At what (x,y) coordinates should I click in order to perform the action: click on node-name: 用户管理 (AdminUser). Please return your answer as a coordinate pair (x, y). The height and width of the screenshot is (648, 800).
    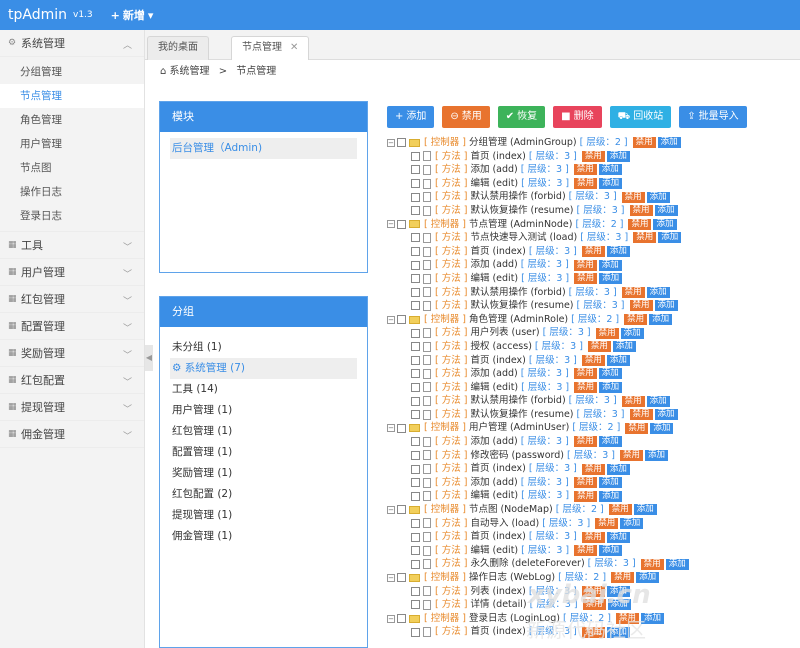
    Looking at the image, I should click on (519, 428).